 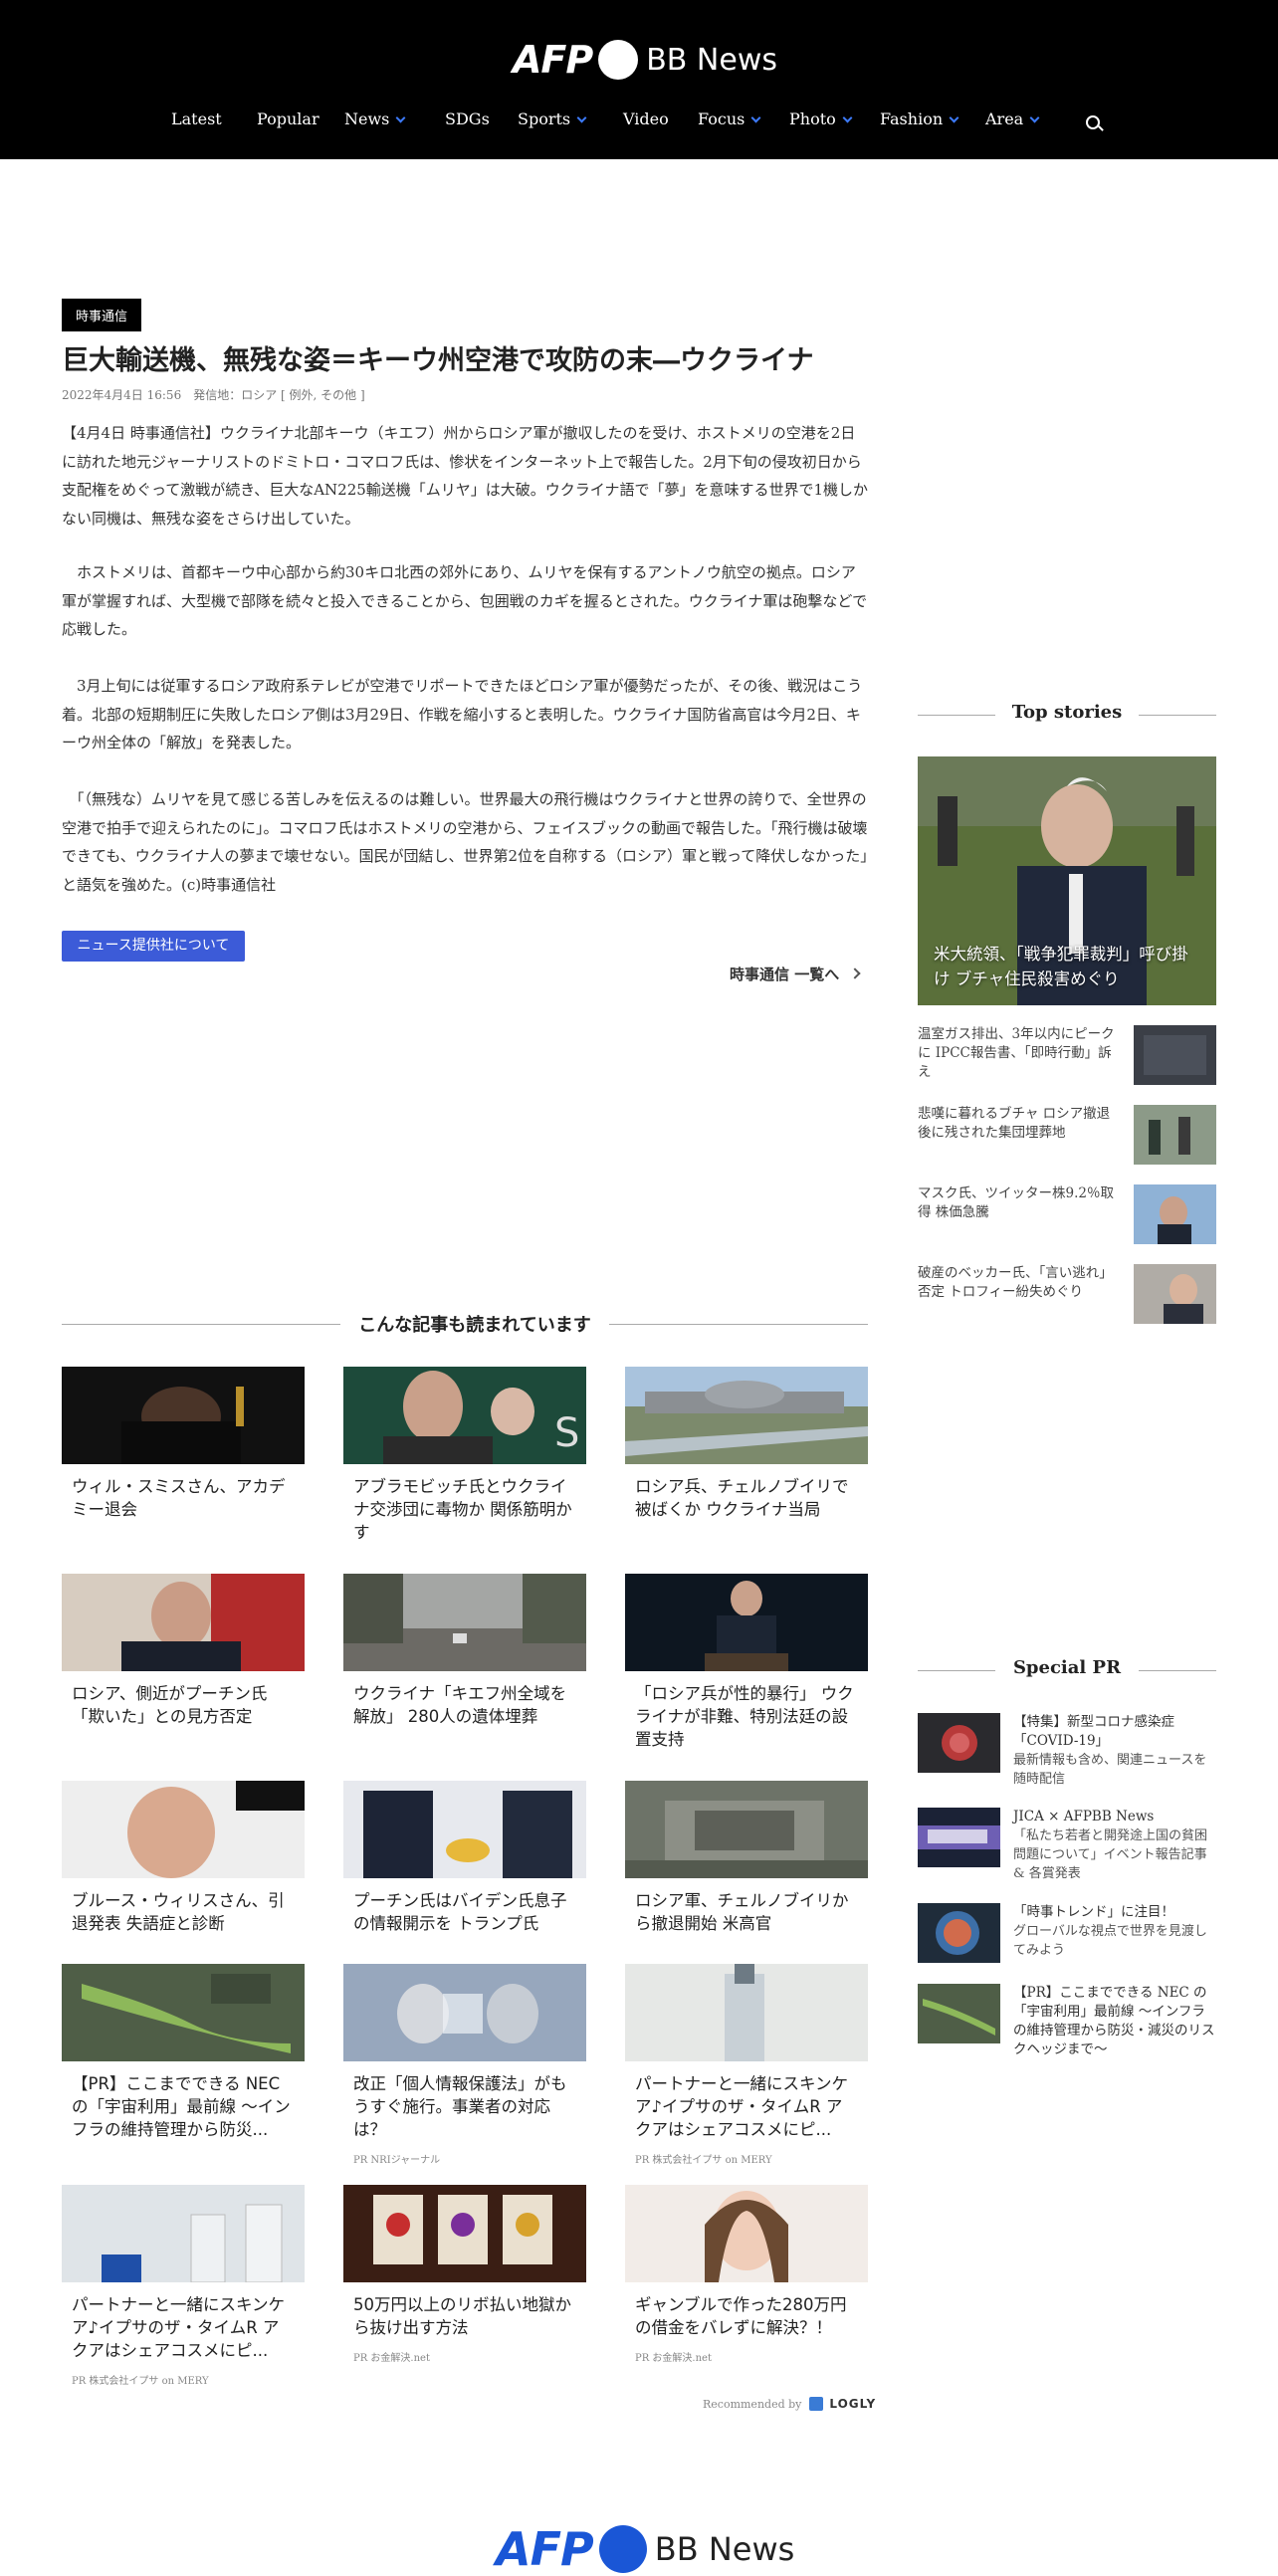 I want to click on logo-dot-icon, so click(x=623, y=2549).